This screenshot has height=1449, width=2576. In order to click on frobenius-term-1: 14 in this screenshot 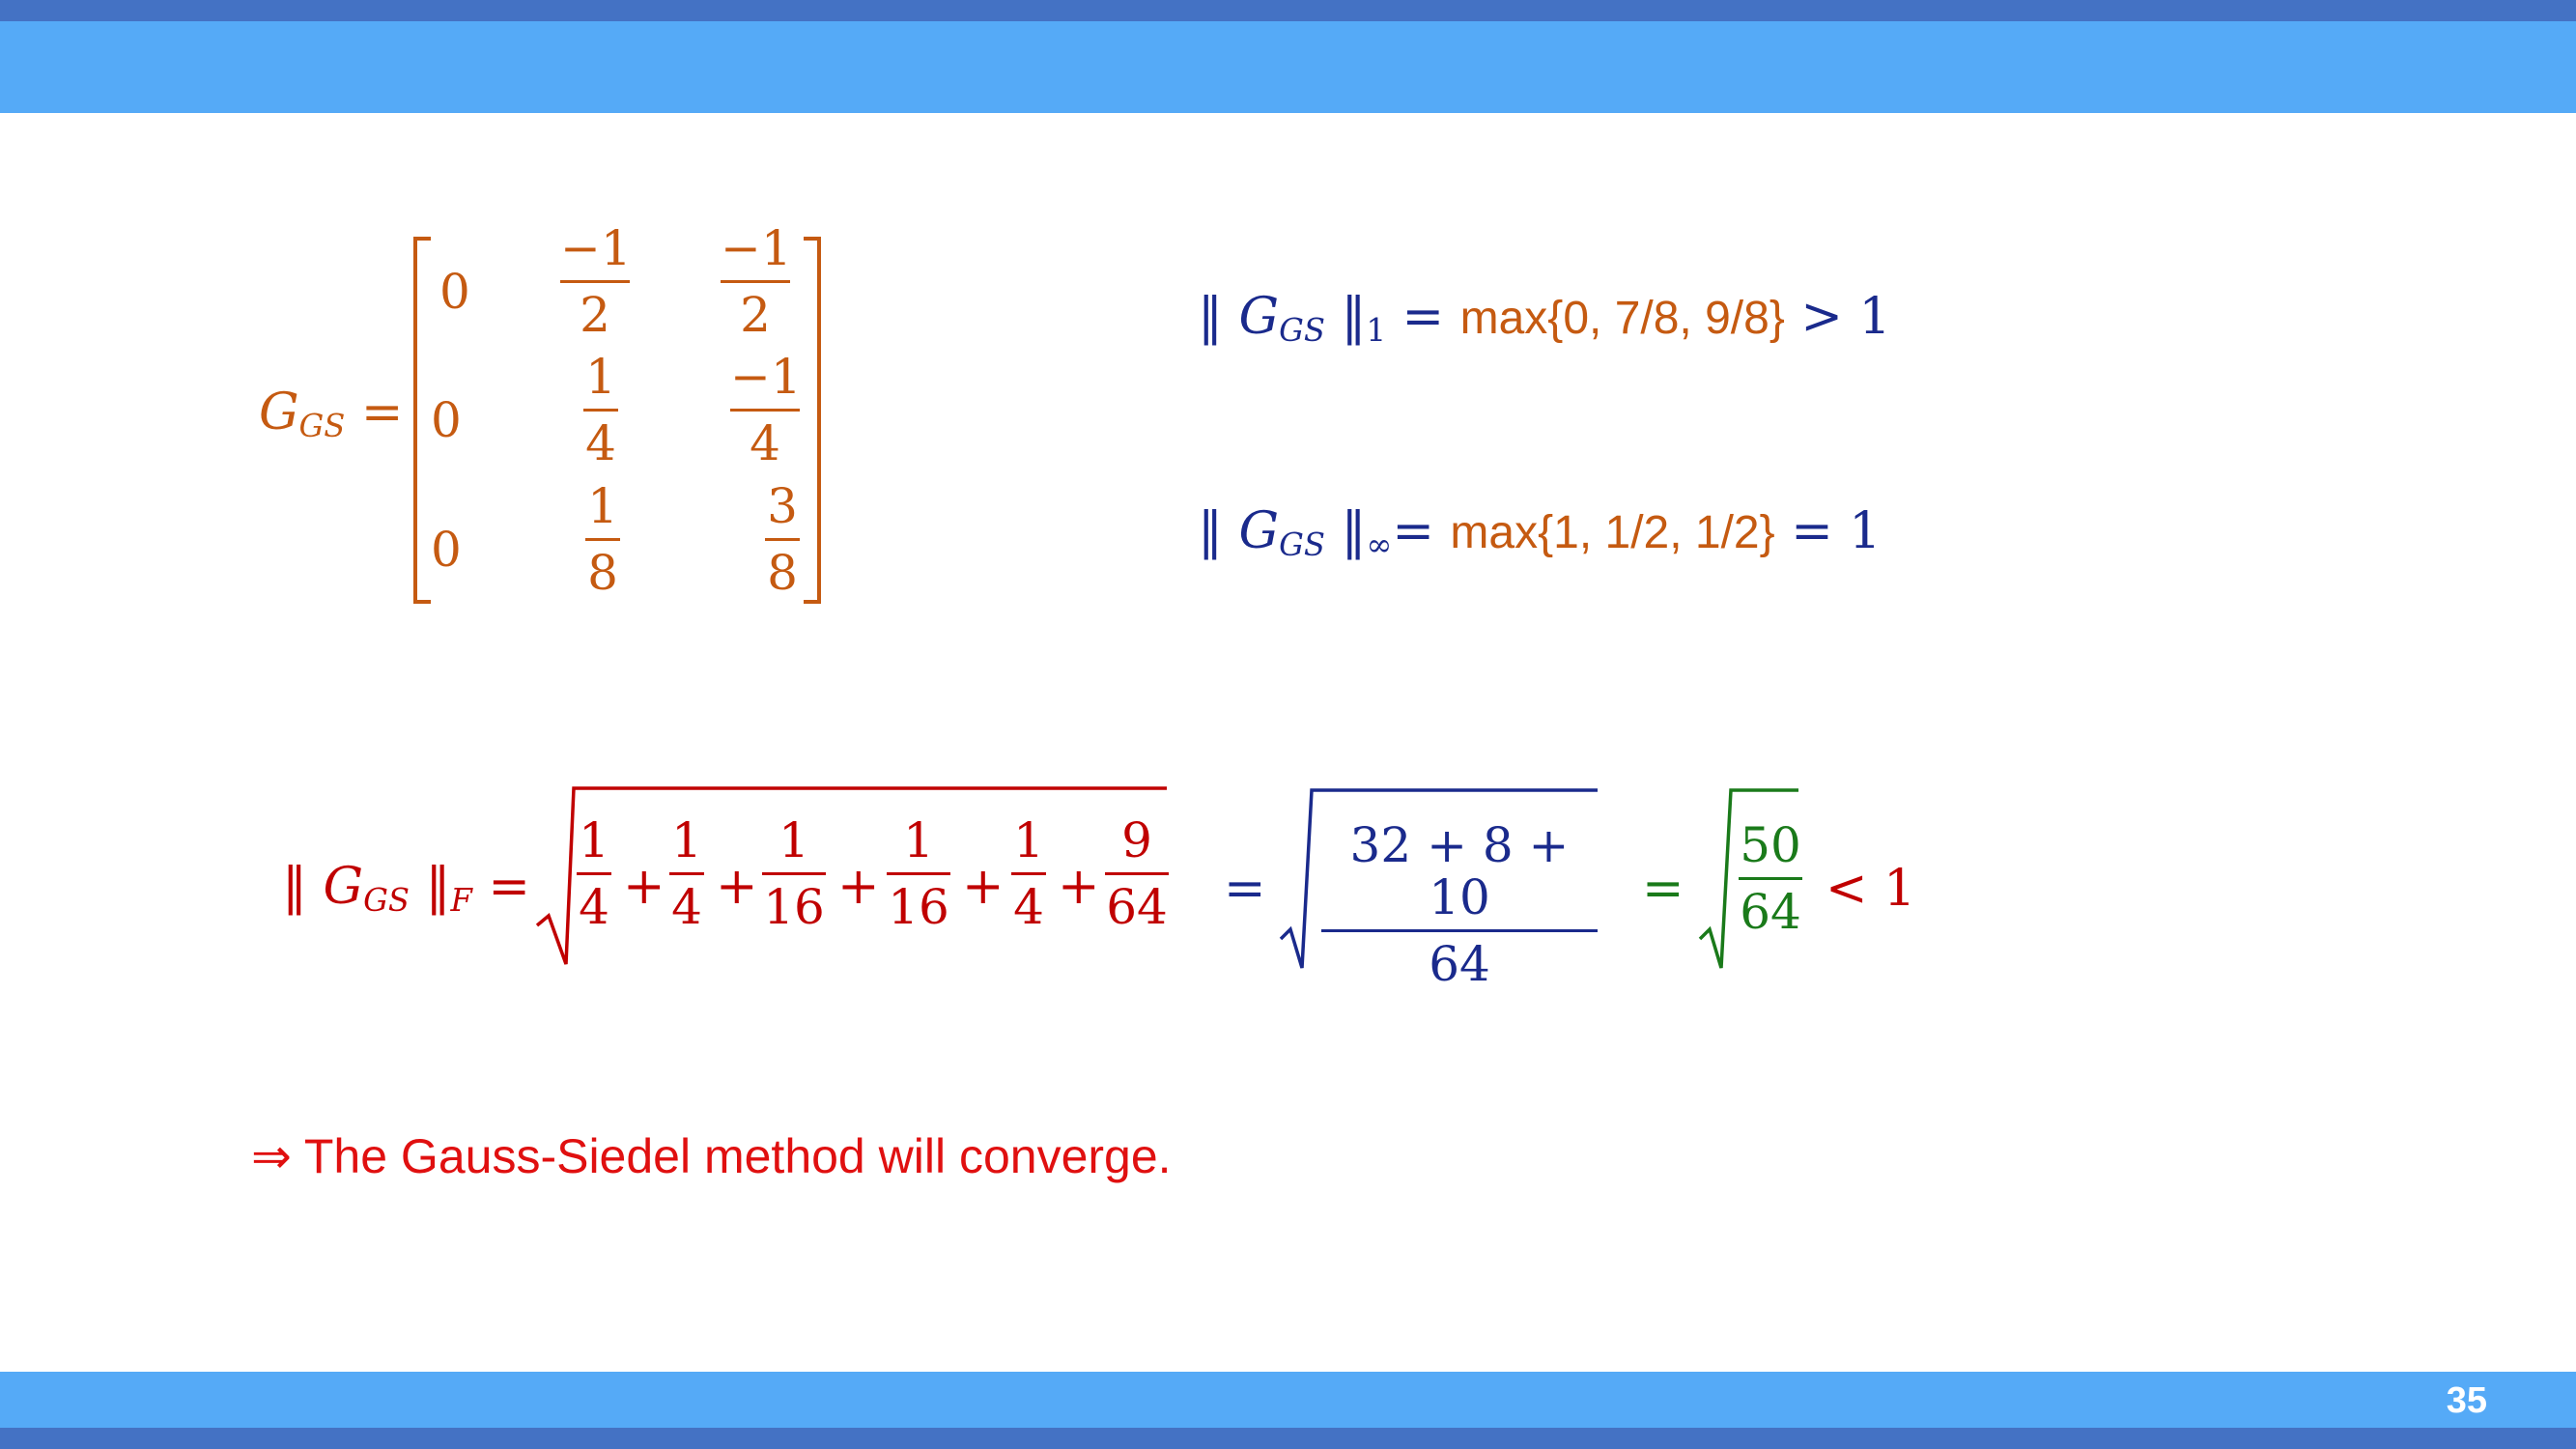, I will do `click(594, 873)`.